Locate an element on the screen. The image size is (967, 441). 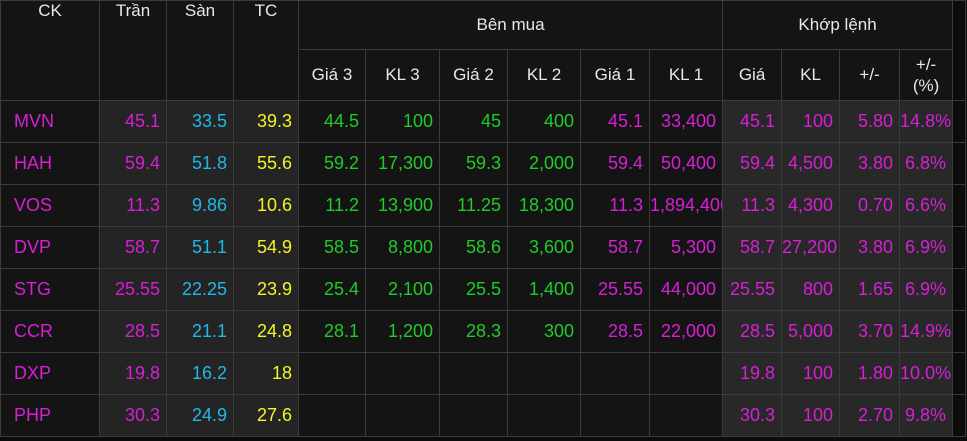
stock-row-dxp: DXP 19.8 16.2 18 19.8 100 1.80 10.0% is located at coordinates (483, 373).